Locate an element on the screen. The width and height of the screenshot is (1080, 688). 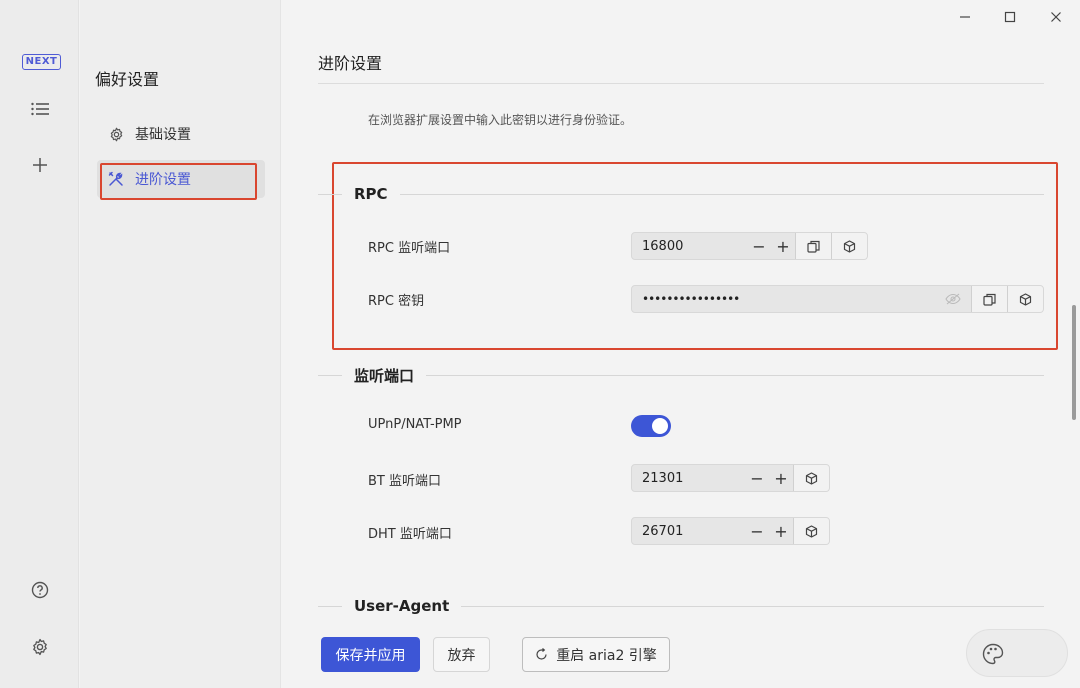
dht-port-field: 26701 − + is located at coordinates (730, 531).